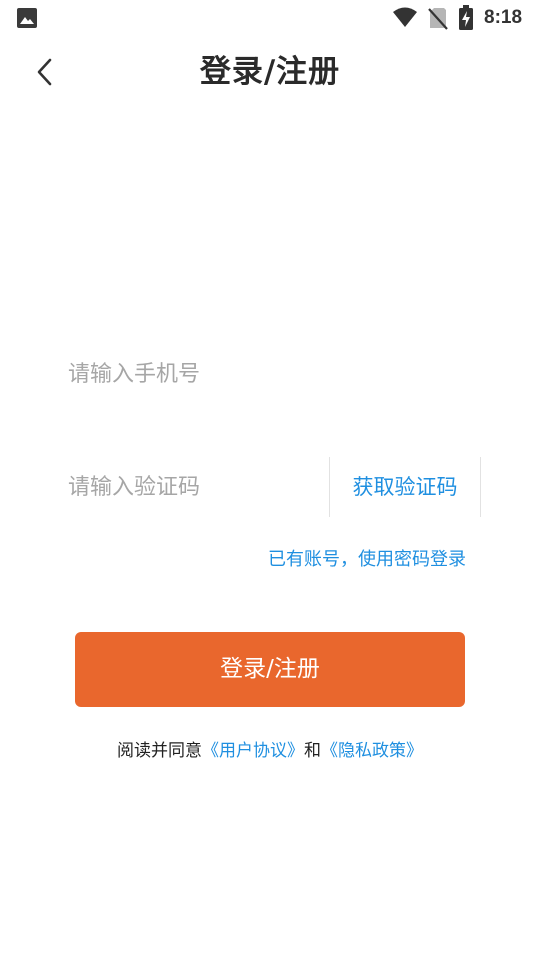  Describe the element at coordinates (270, 669) in the screenshot. I see `login-register-button: 登录/注册` at that location.